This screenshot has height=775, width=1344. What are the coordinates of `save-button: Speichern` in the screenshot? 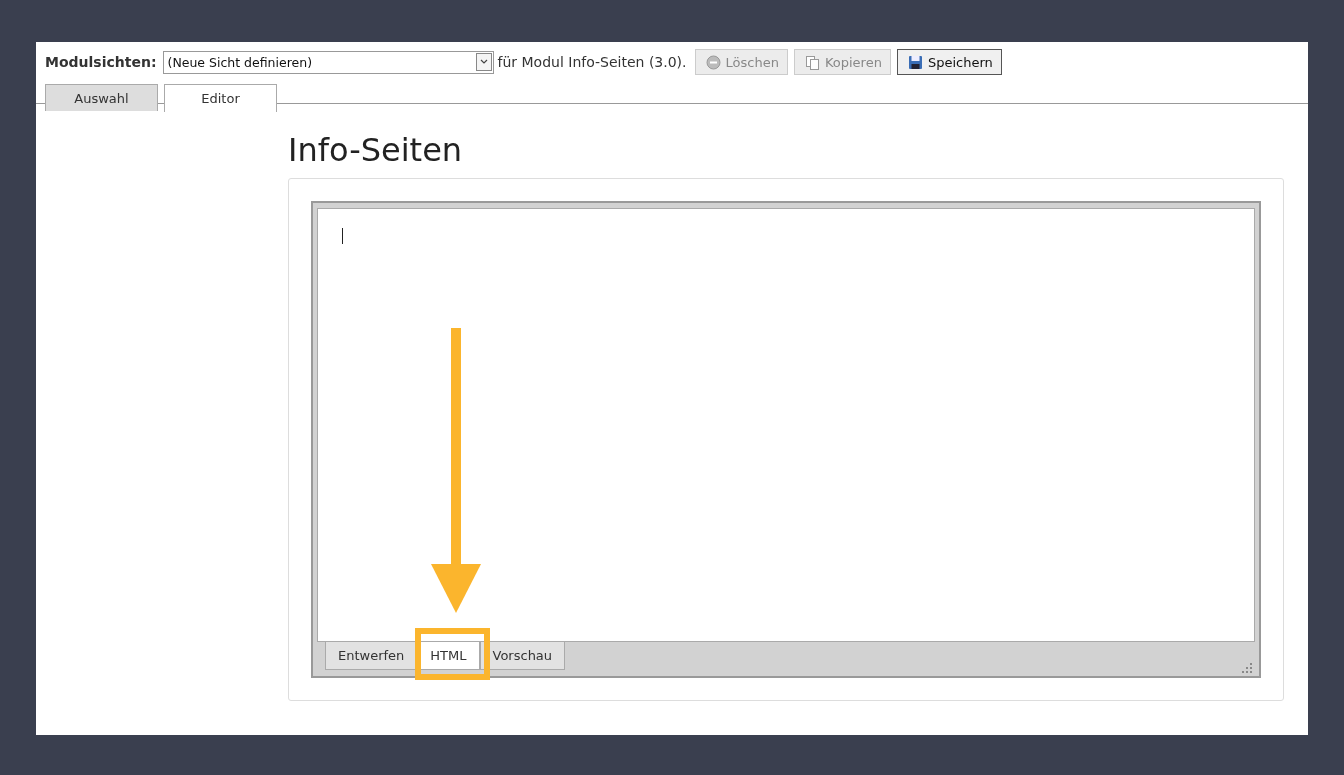 It's located at (949, 62).